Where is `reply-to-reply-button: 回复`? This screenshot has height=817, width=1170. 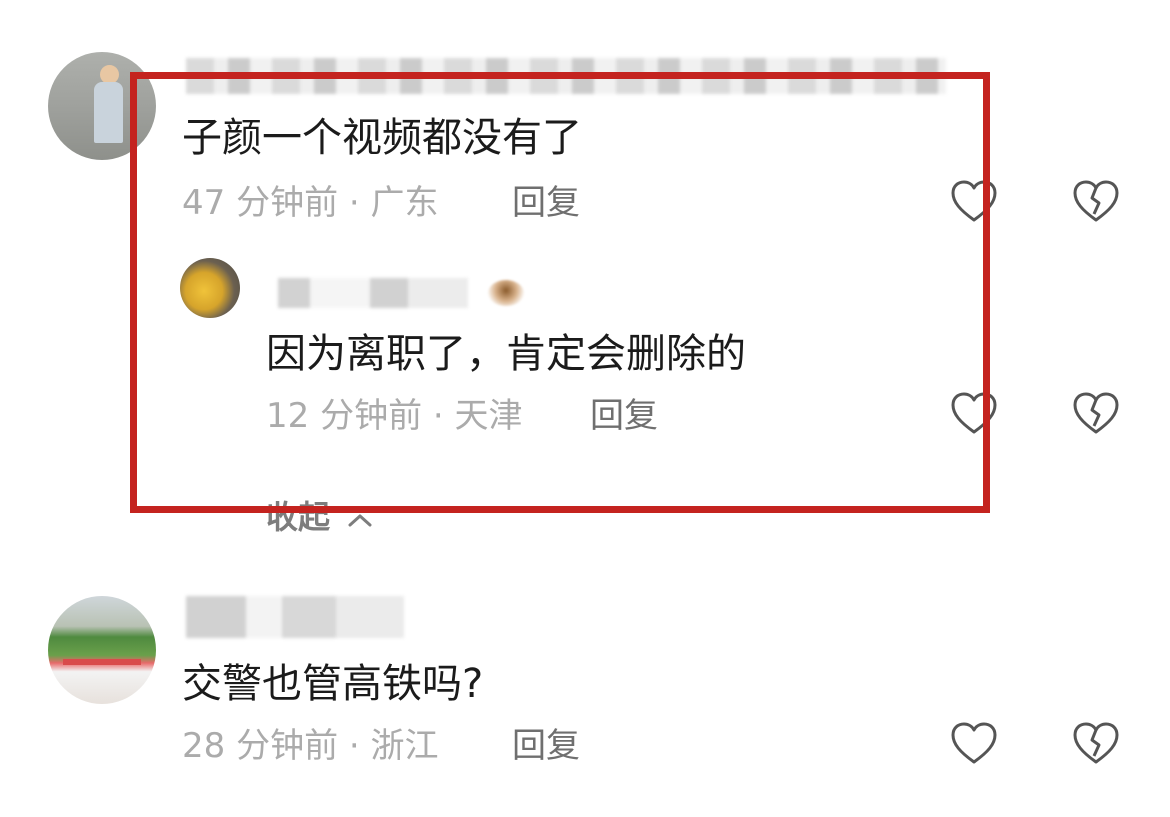
reply-to-reply-button: 回复 is located at coordinates (624, 416).